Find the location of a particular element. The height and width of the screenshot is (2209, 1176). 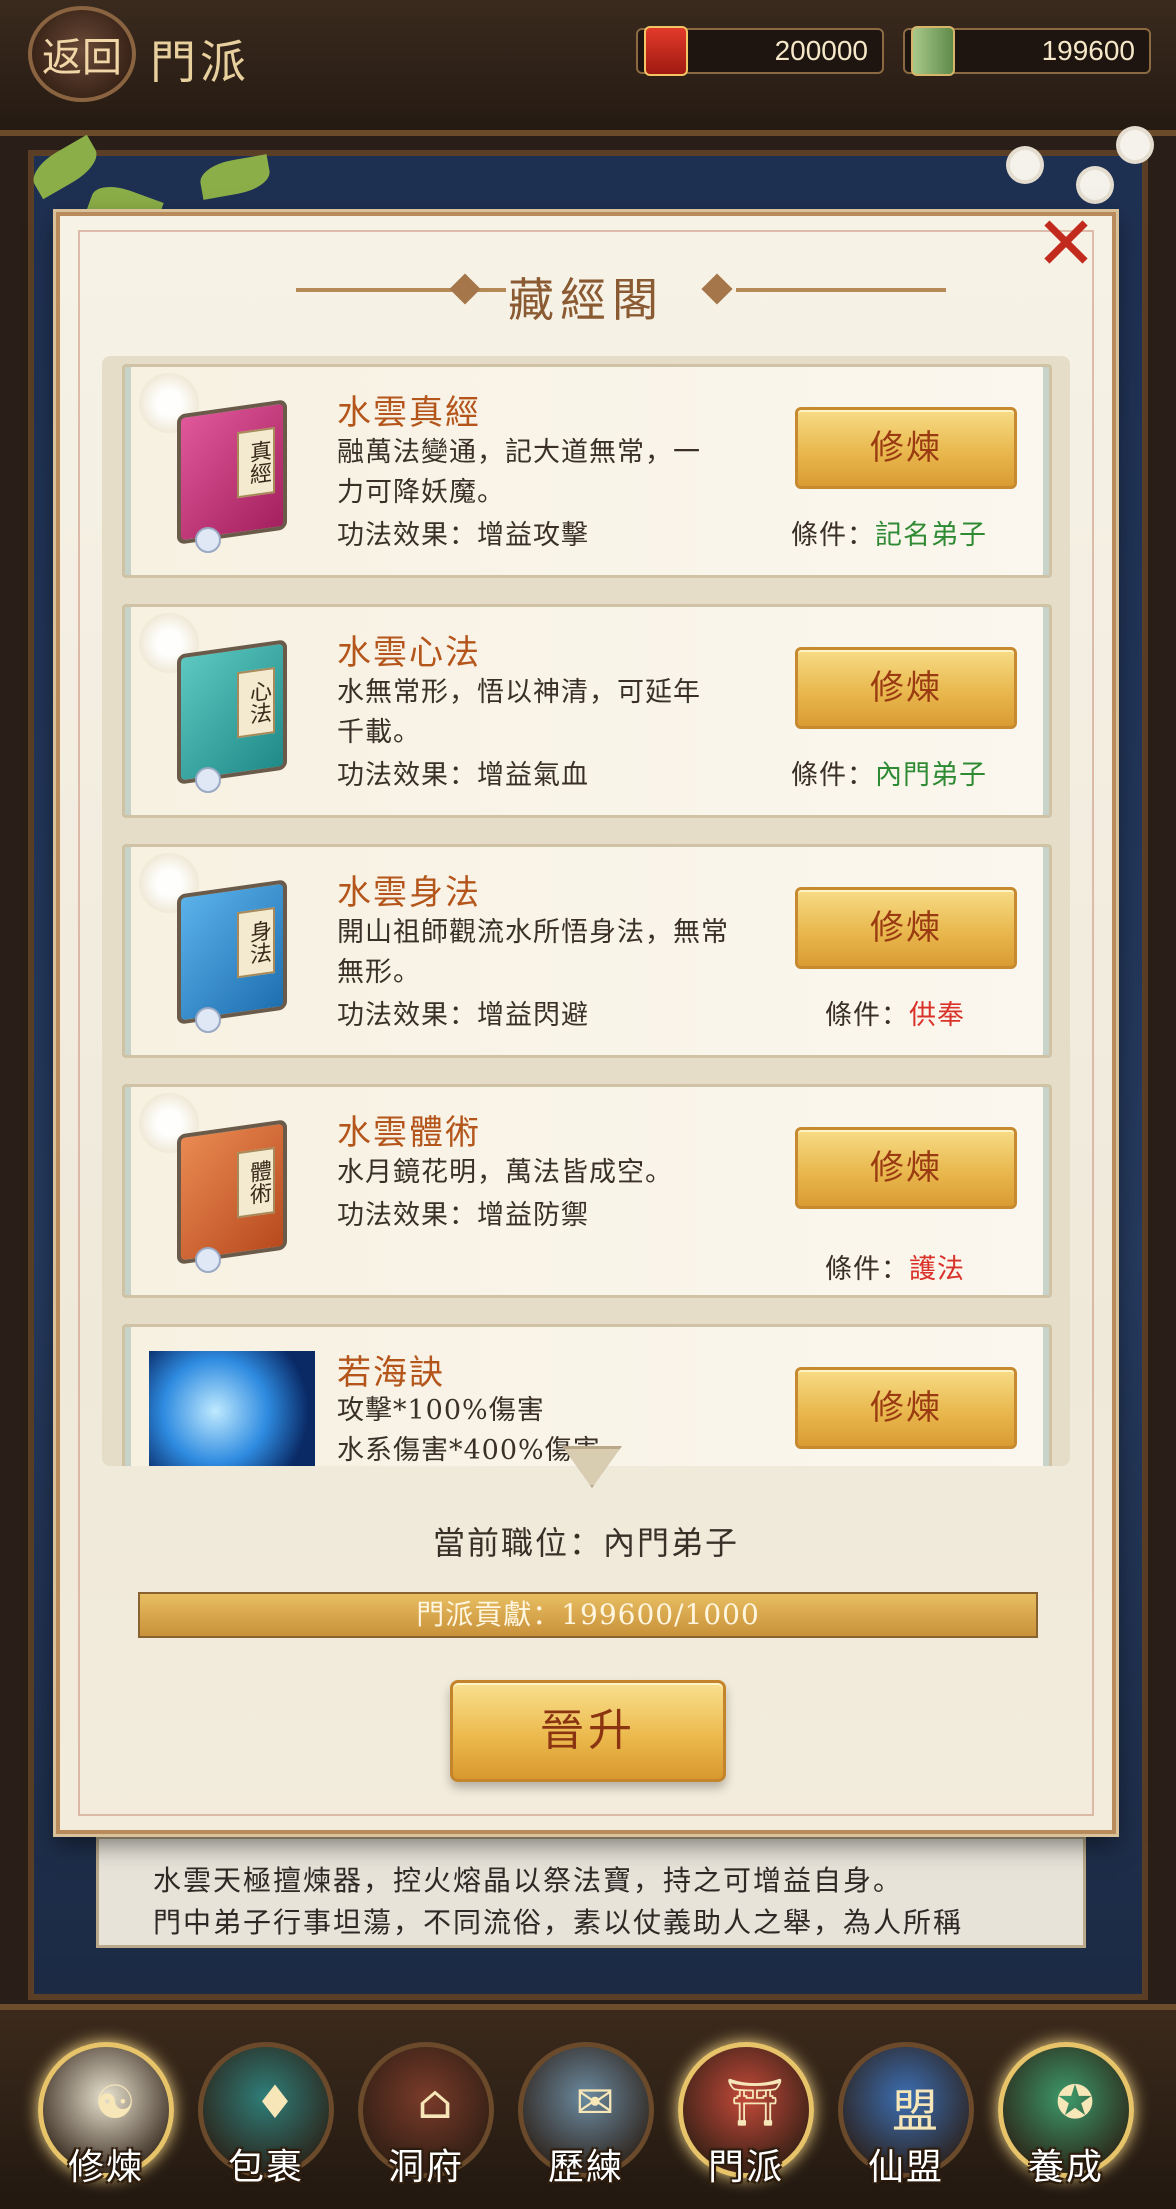

scripture-effect: 功法效果：增益防禦 is located at coordinates (463, 1215).